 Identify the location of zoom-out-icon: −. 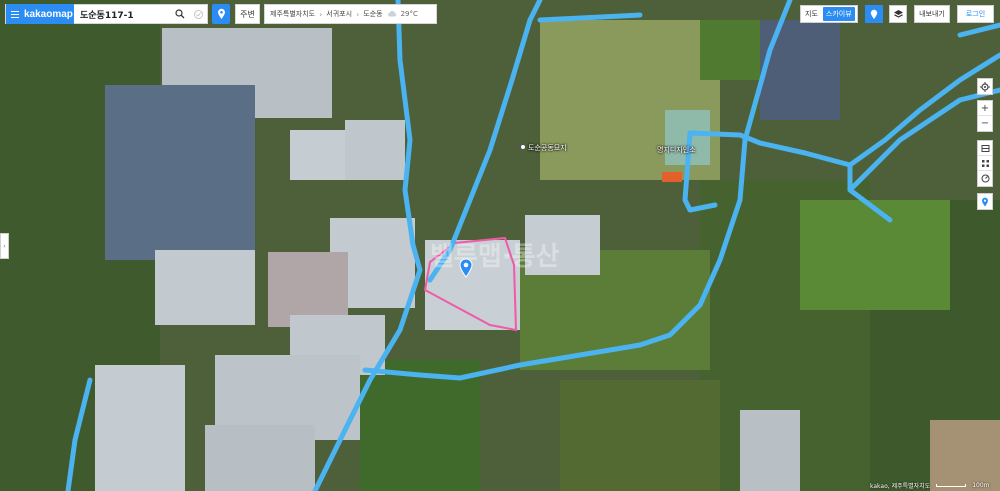
(985, 123).